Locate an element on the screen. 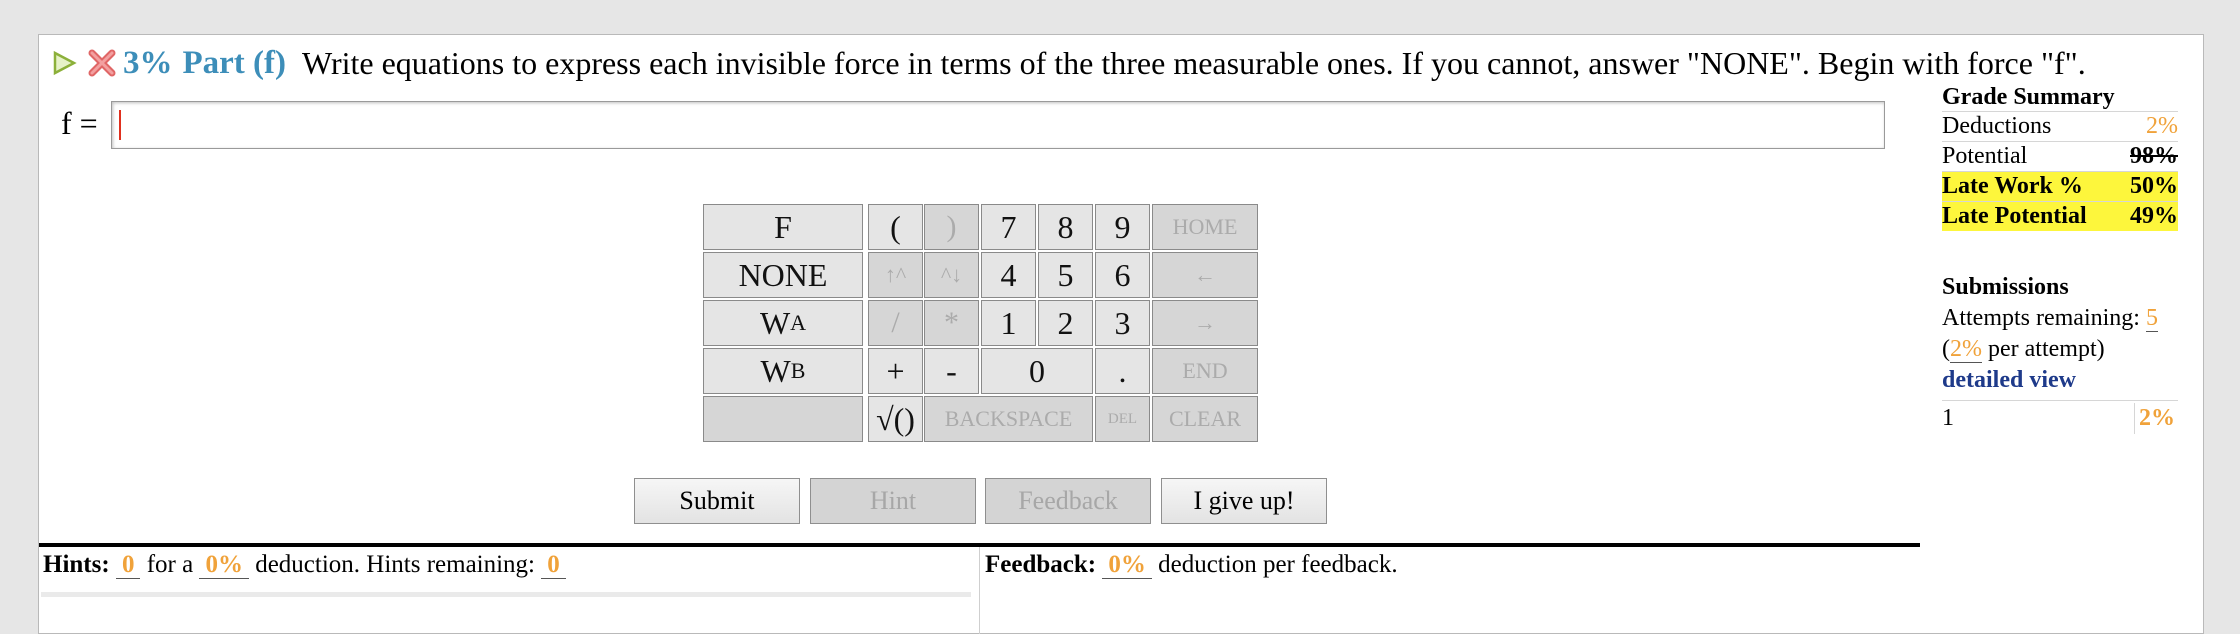 The image size is (2240, 634). key-0: 0 is located at coordinates (1037, 371).